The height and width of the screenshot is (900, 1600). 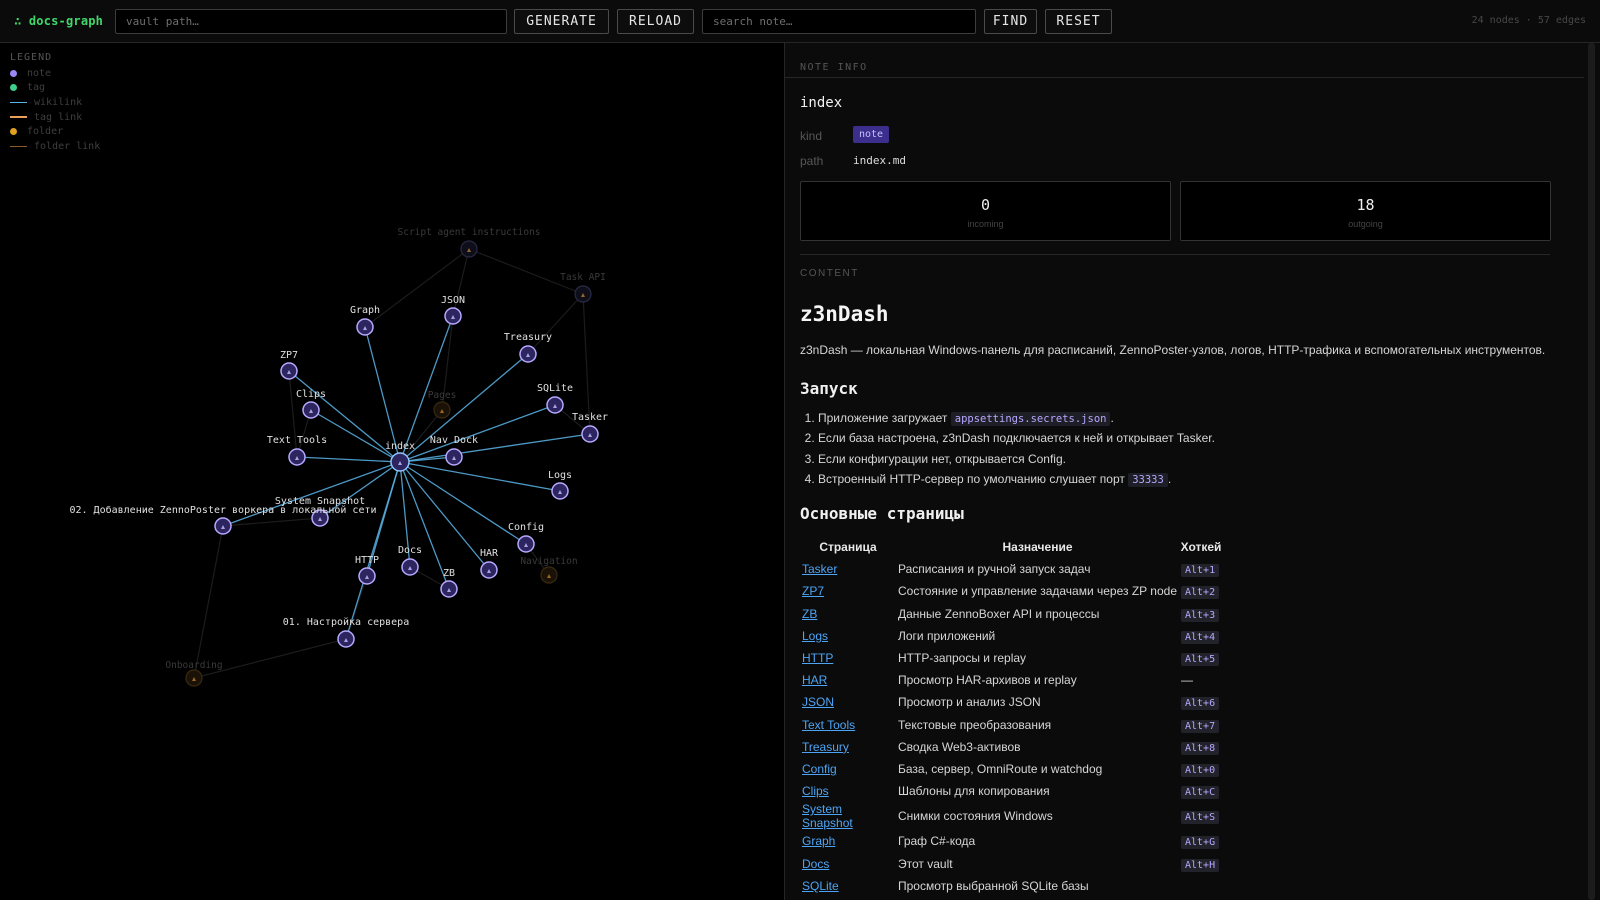 I want to click on incoming-label: incoming, so click(x=985, y=224).